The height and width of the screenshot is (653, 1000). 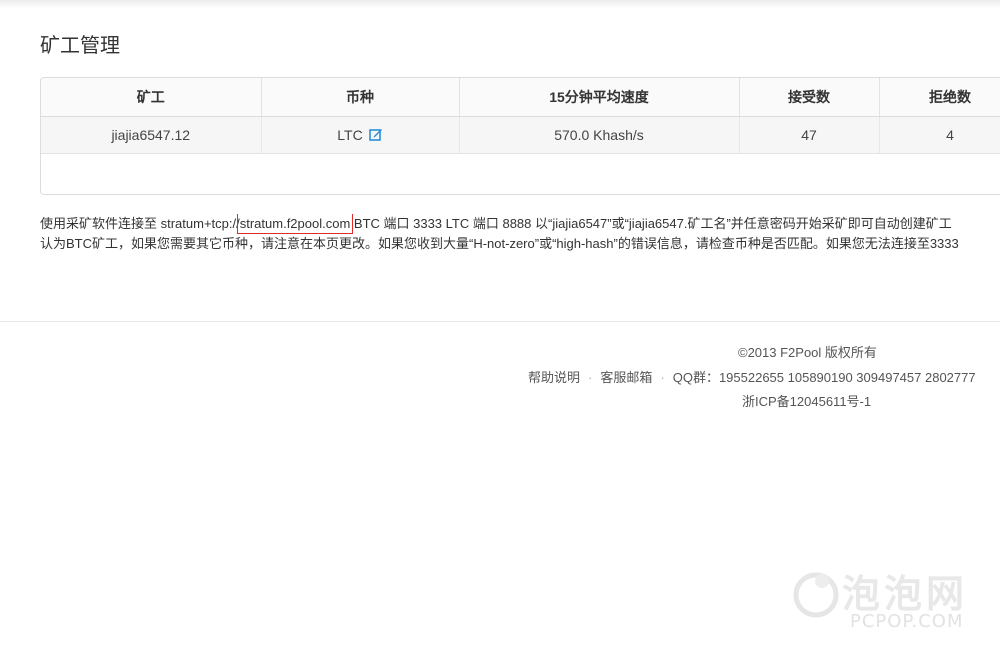 I want to click on copyright-text: ©2013 F2Pool 版权所有, so click(x=807, y=352).